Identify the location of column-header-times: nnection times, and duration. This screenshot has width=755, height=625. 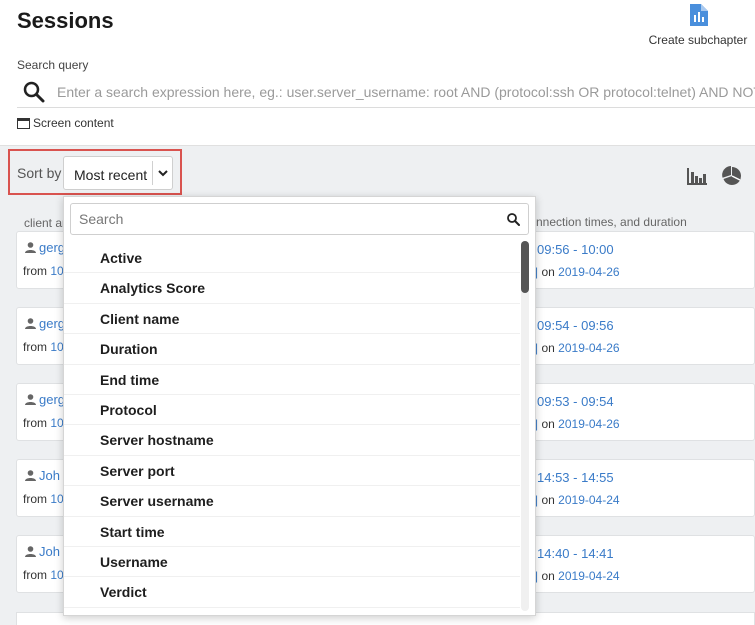
(611, 222).